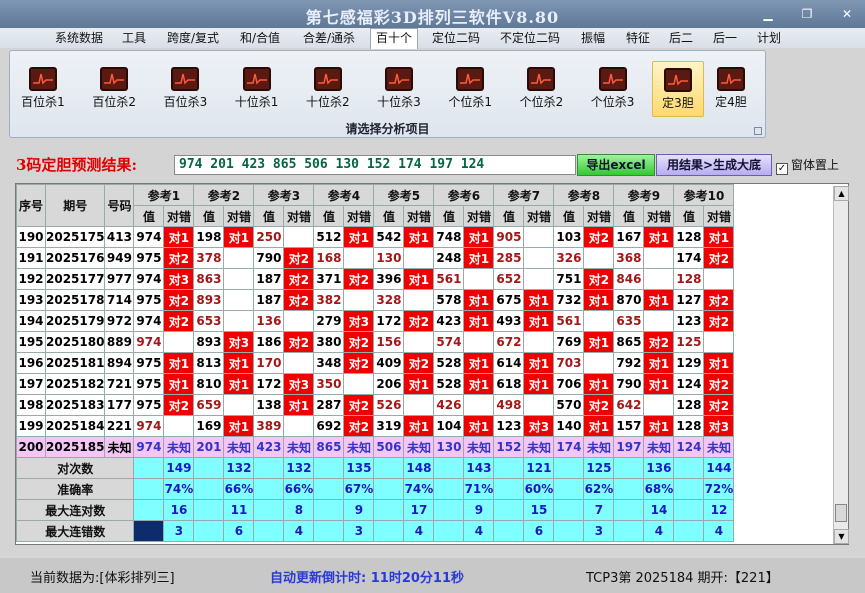 This screenshot has width=865, height=593. Describe the element at coordinates (31, 384) in the screenshot. I see `row-index: 197` at that location.